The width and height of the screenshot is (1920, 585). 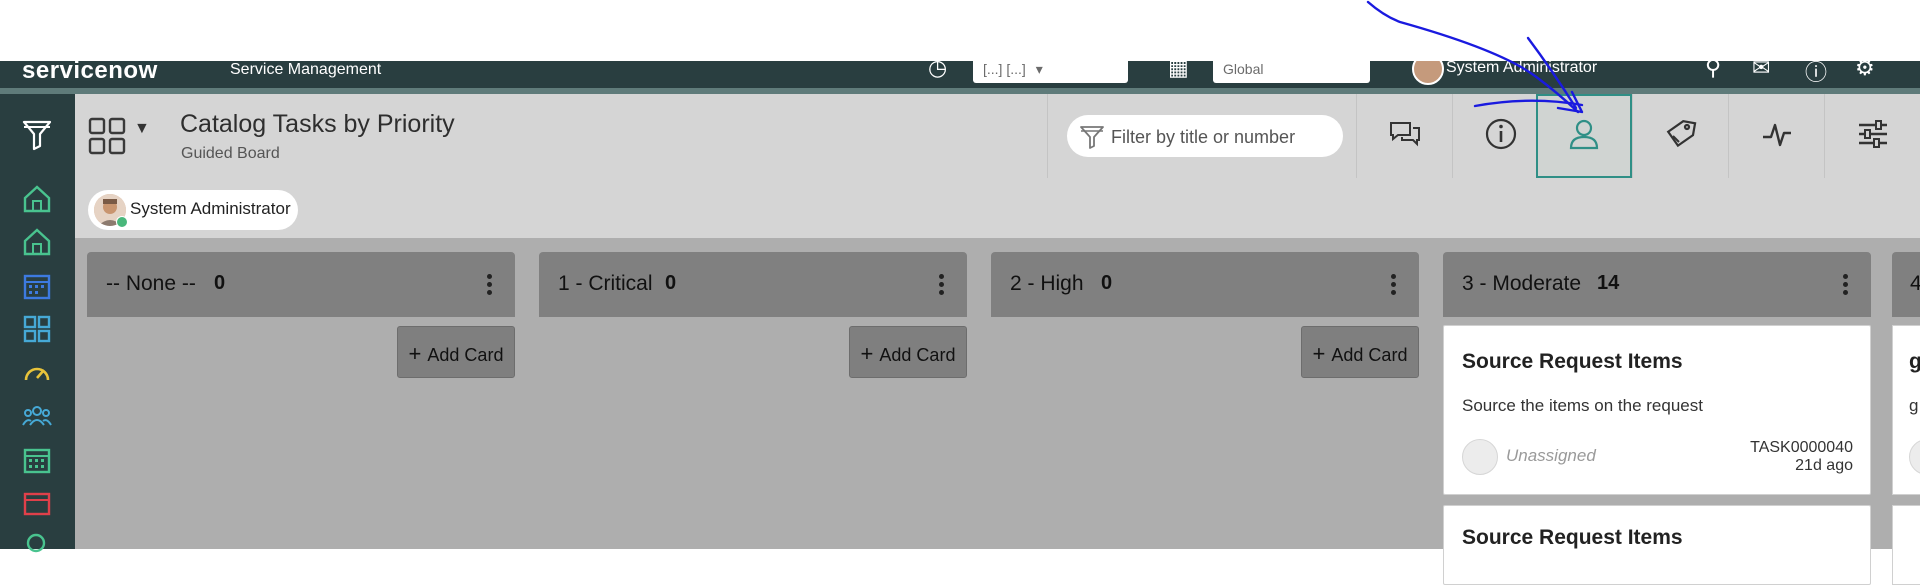 What do you see at coordinates (1914, 361) in the screenshot?
I see `card-title: g` at bounding box center [1914, 361].